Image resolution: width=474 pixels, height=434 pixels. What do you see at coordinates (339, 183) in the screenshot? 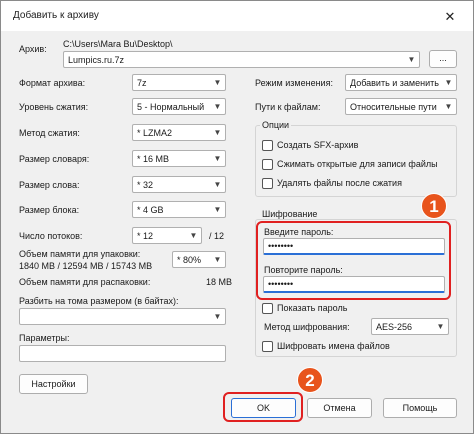
I see `delete-after-label: Удалять файлы после сжатия` at bounding box center [339, 183].